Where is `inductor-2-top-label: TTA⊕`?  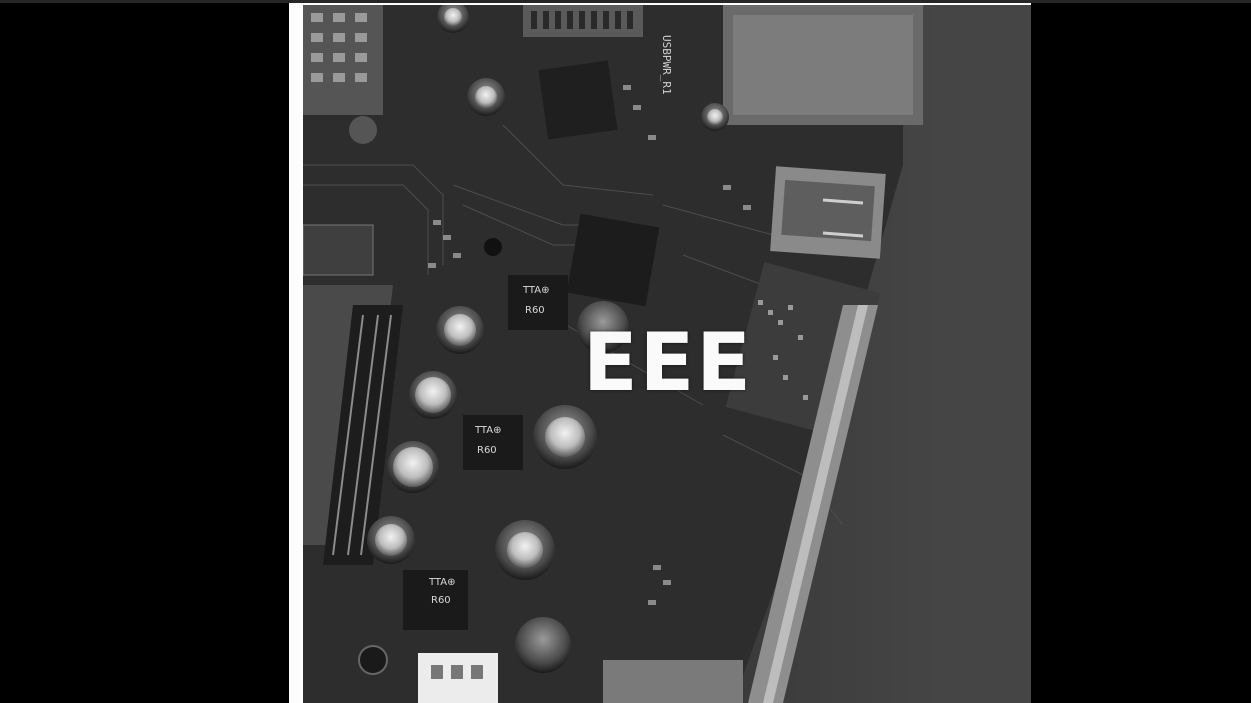 inductor-2-top-label: TTA⊕ is located at coordinates (487, 430).